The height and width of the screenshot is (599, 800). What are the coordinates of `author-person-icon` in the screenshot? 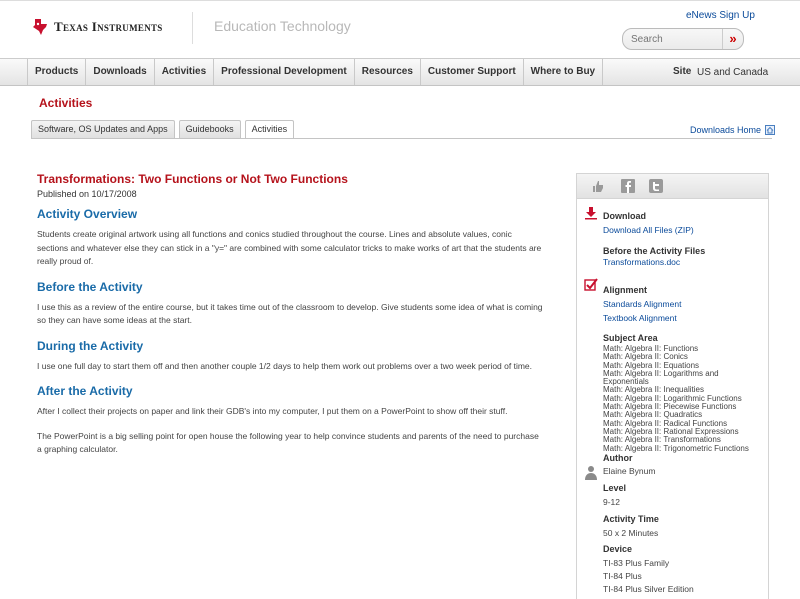 It's located at (591, 473).